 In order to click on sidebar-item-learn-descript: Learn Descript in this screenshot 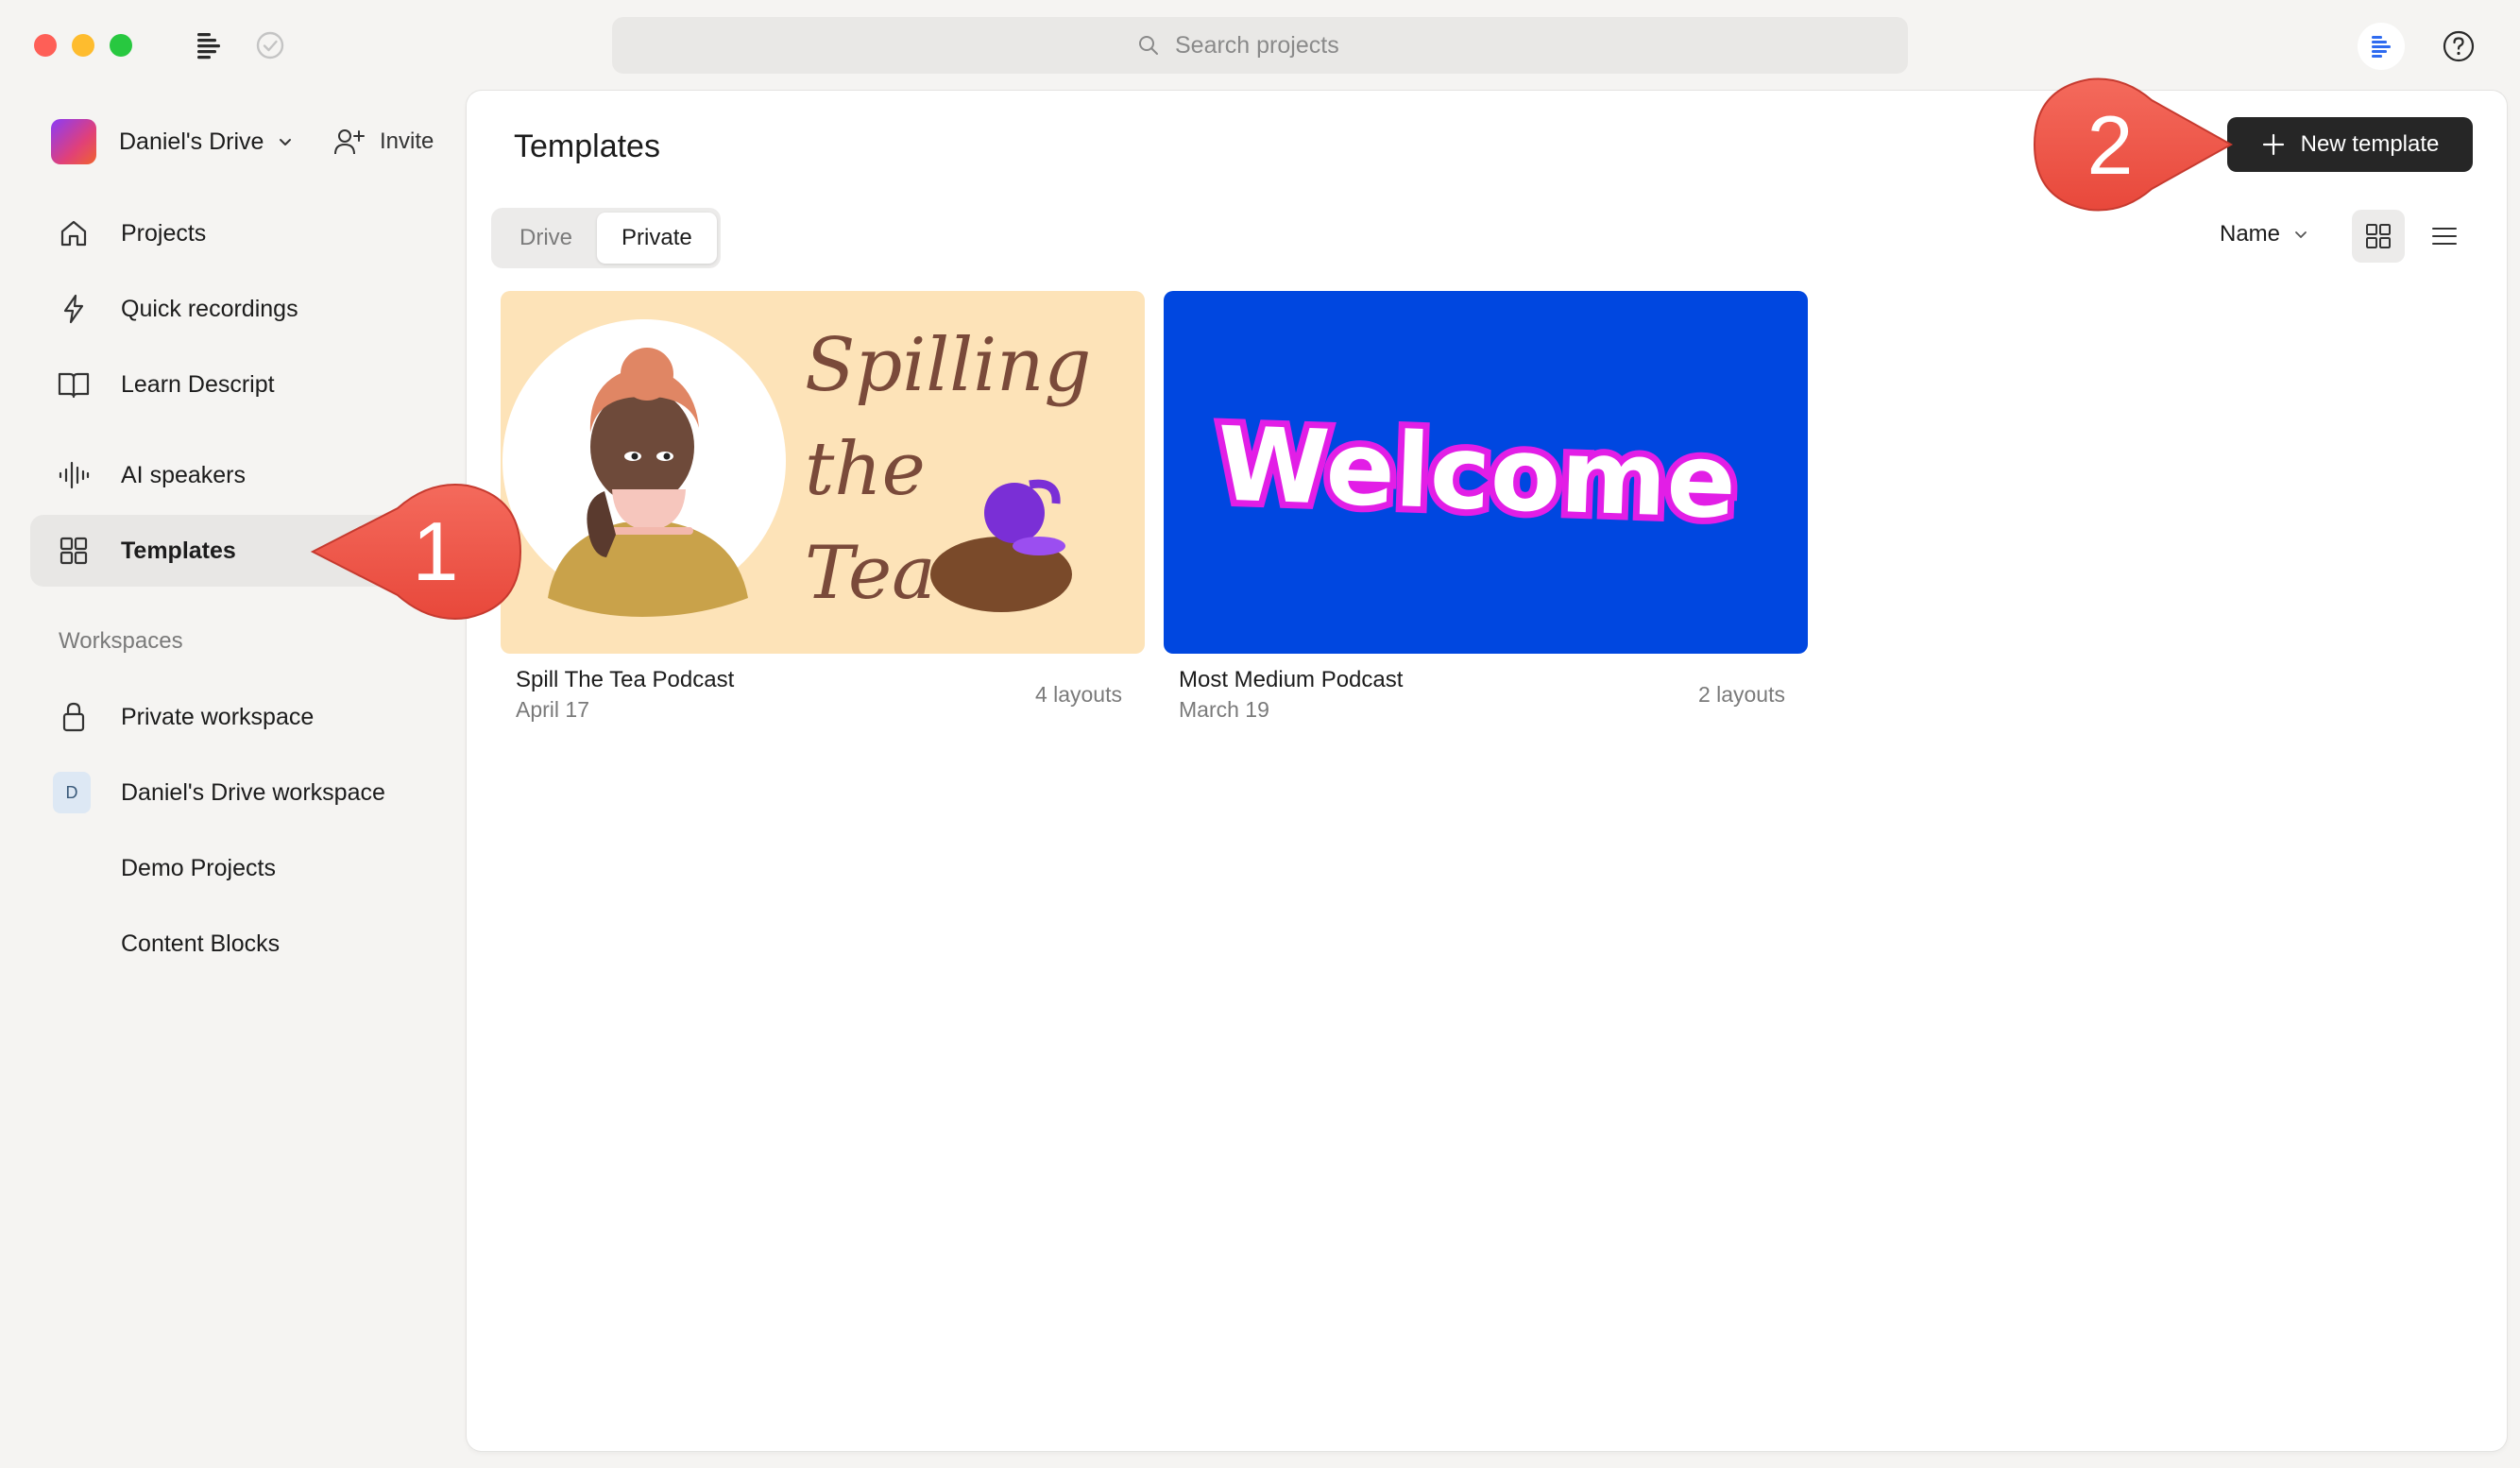, I will do `click(247, 384)`.